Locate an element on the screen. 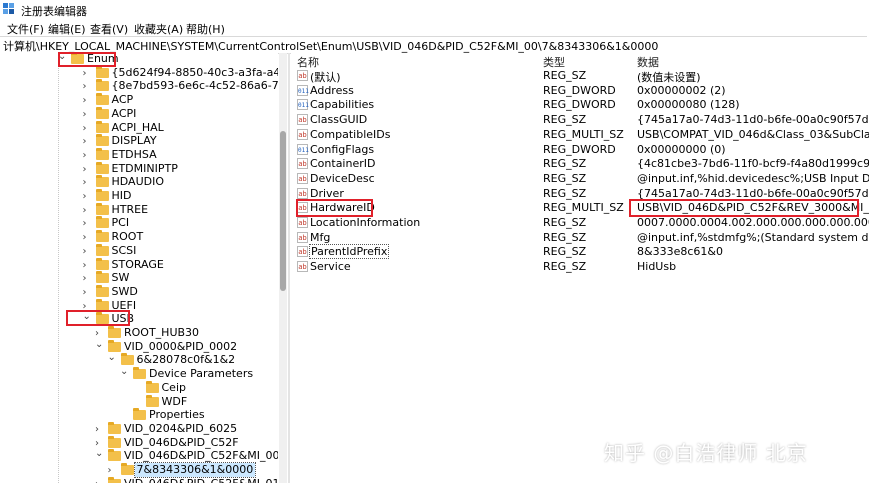  tree-node-label: SWD is located at coordinates (124, 291).